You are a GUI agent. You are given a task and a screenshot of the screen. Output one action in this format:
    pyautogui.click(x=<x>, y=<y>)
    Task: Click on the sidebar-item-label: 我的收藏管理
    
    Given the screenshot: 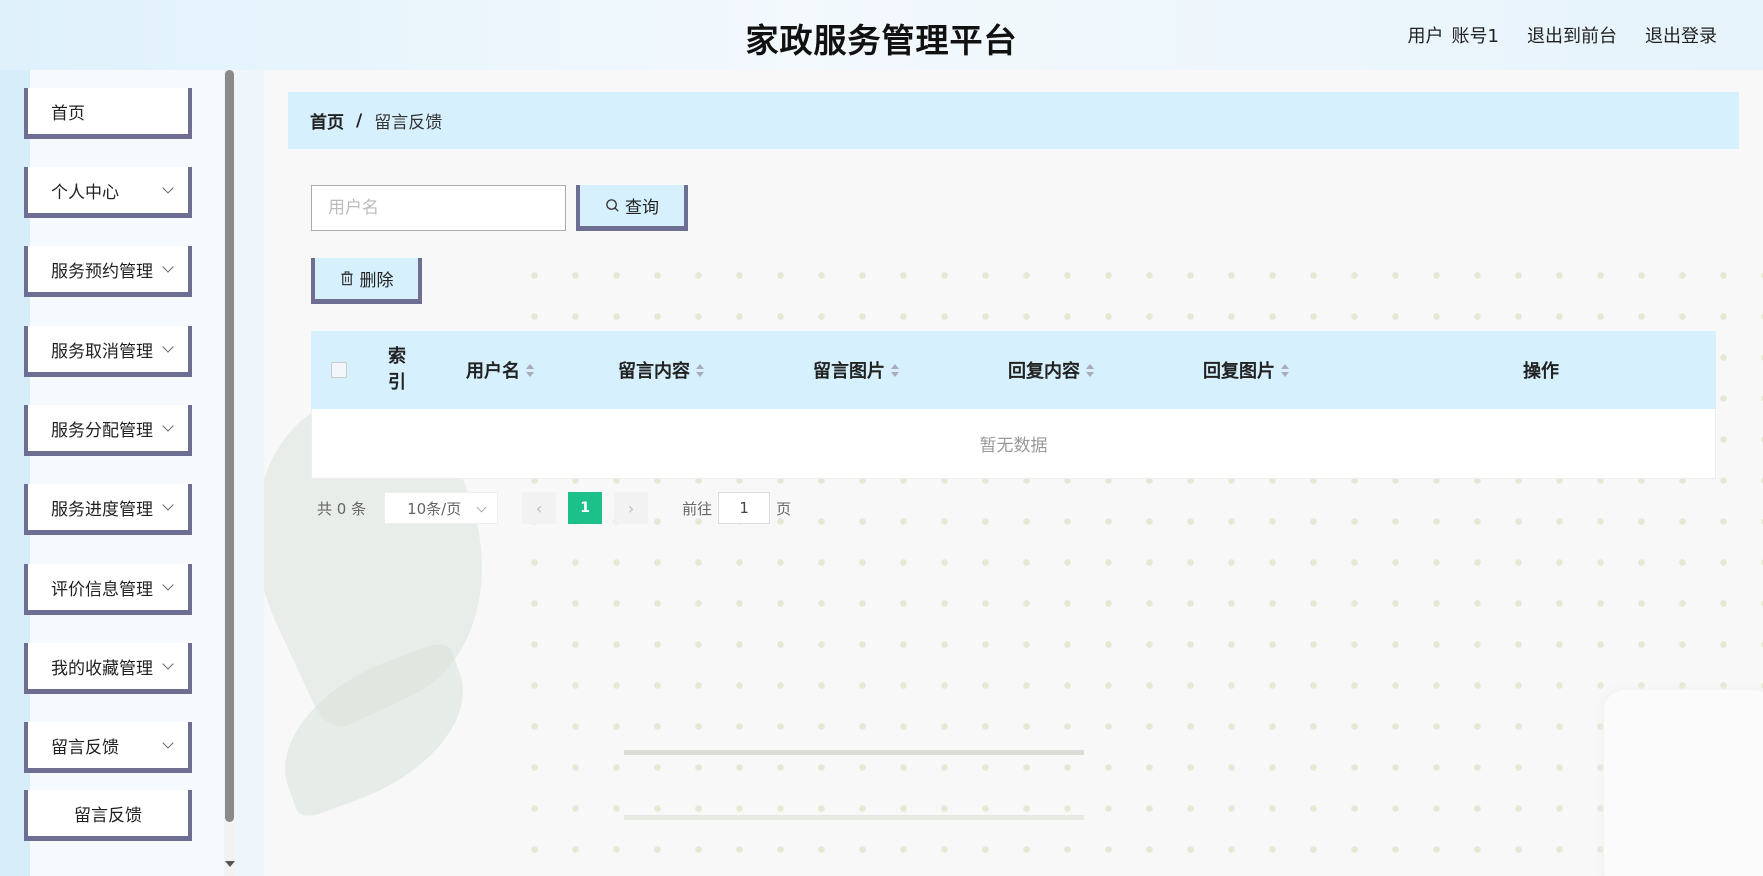 What is the action you would take?
    pyautogui.click(x=102, y=668)
    